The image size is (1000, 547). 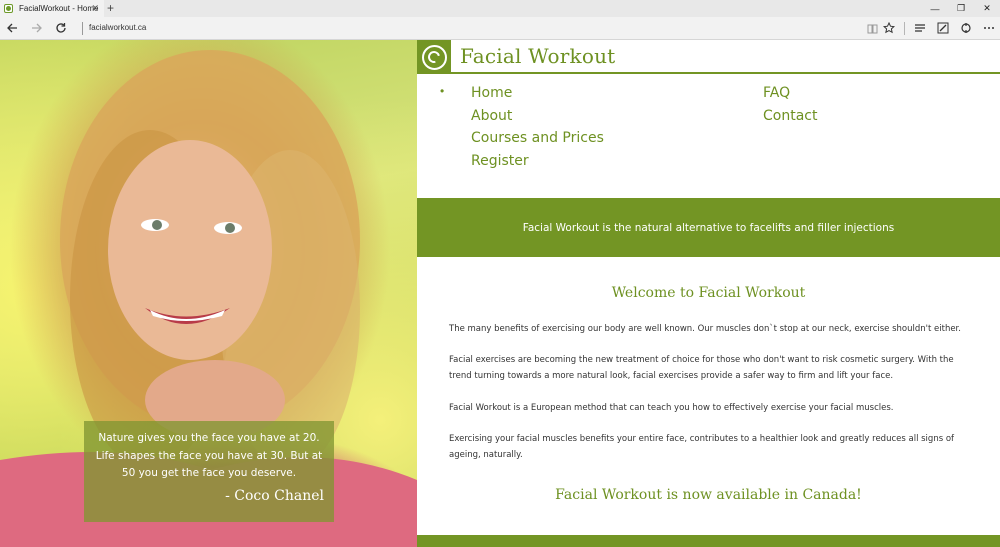 What do you see at coordinates (708, 541) in the screenshot?
I see `footer-bar` at bounding box center [708, 541].